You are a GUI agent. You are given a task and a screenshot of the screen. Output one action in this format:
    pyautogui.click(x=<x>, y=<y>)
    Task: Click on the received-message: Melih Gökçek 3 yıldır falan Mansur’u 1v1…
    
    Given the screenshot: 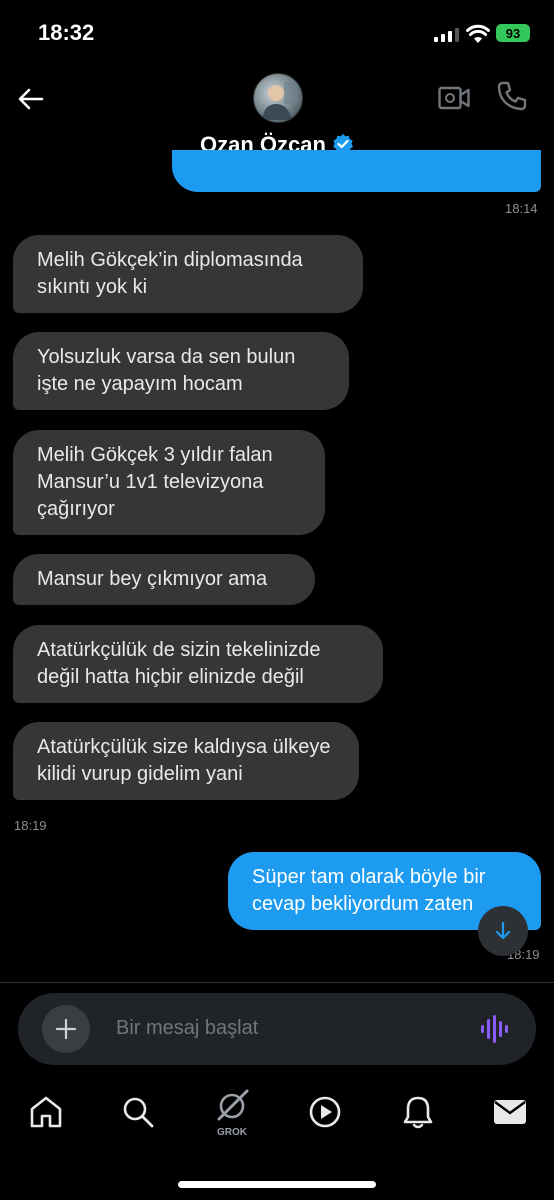 What is the action you would take?
    pyautogui.click(x=169, y=482)
    